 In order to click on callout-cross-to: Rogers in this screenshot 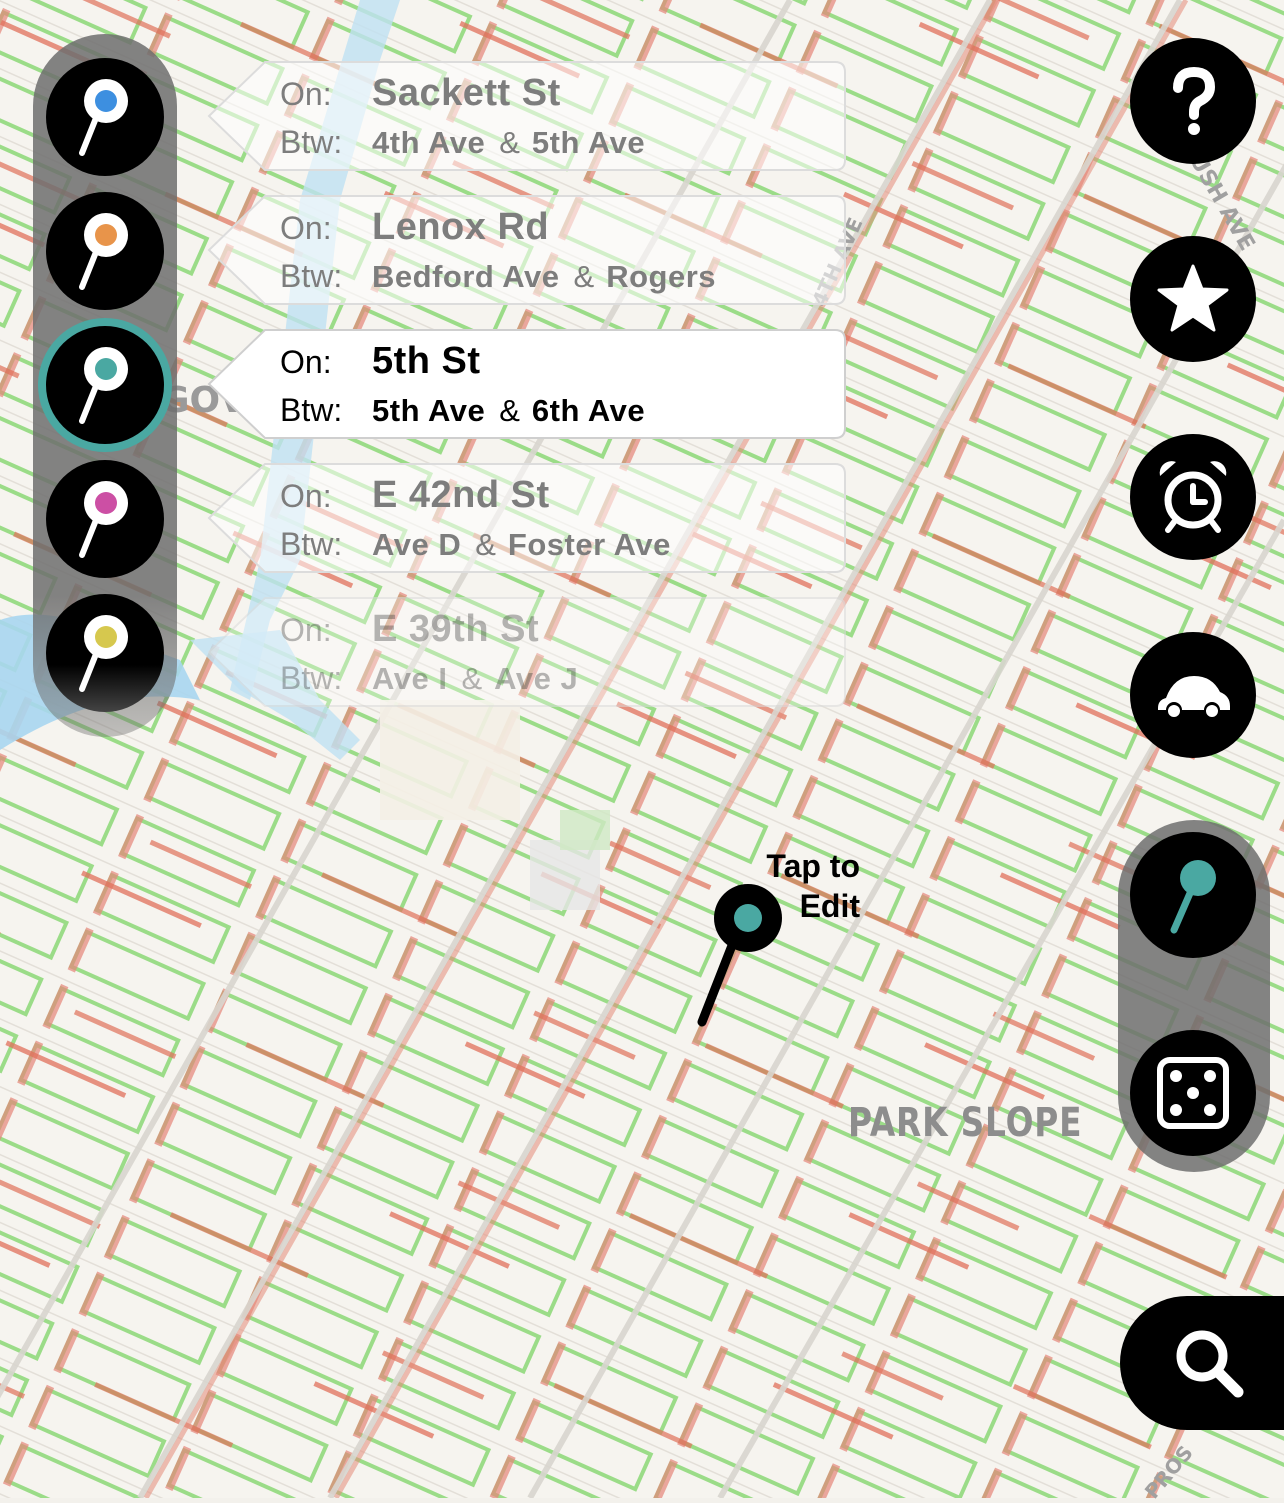, I will do `click(661, 276)`.